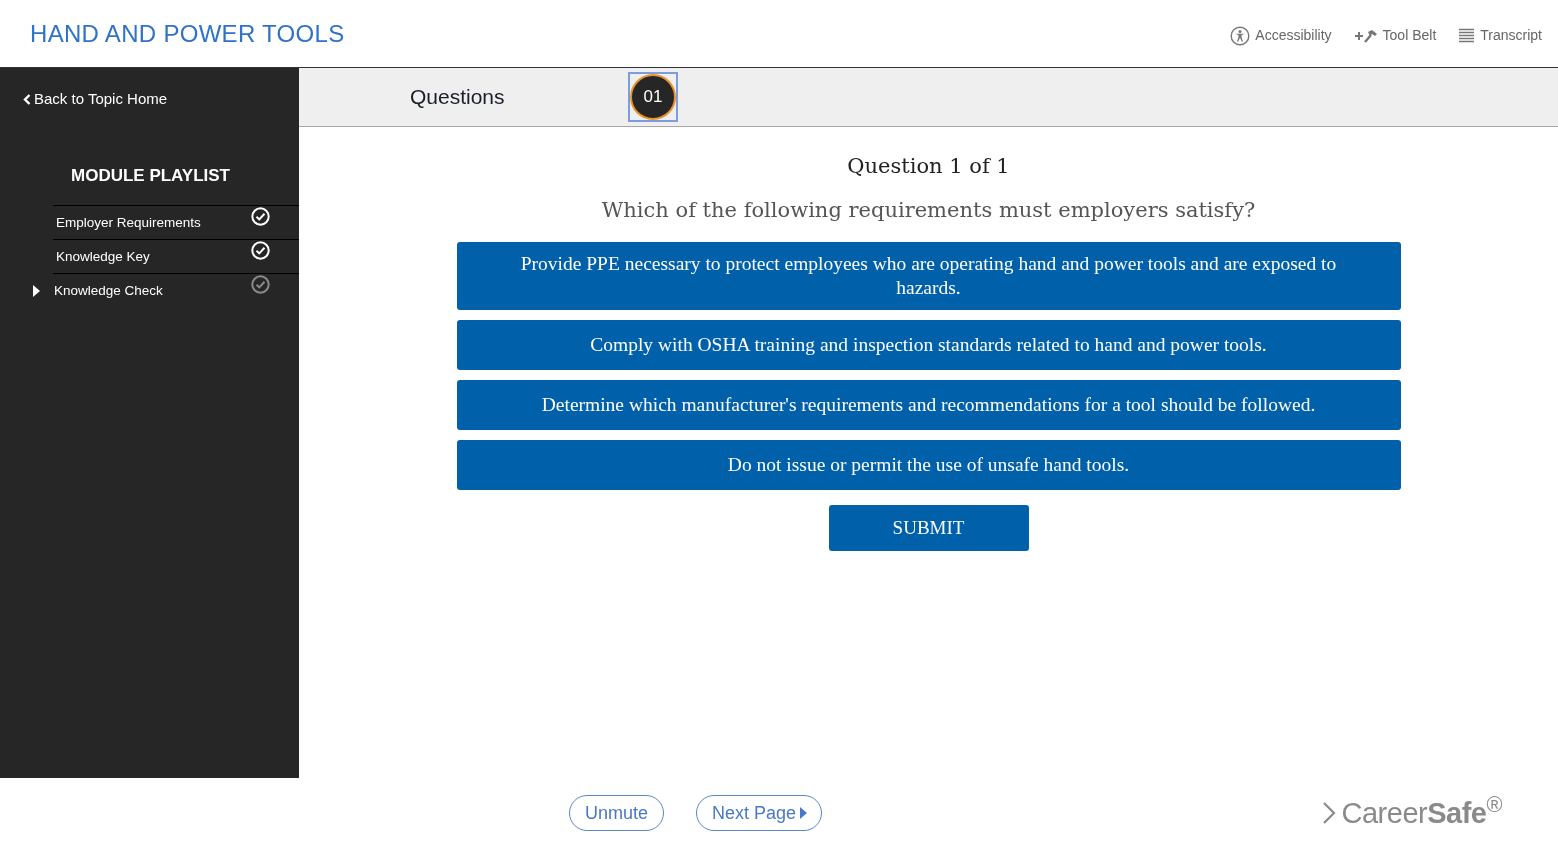  I want to click on answer-option: Comply with OSHA training and inspection standards related to hand and power tools., so click(928, 345).